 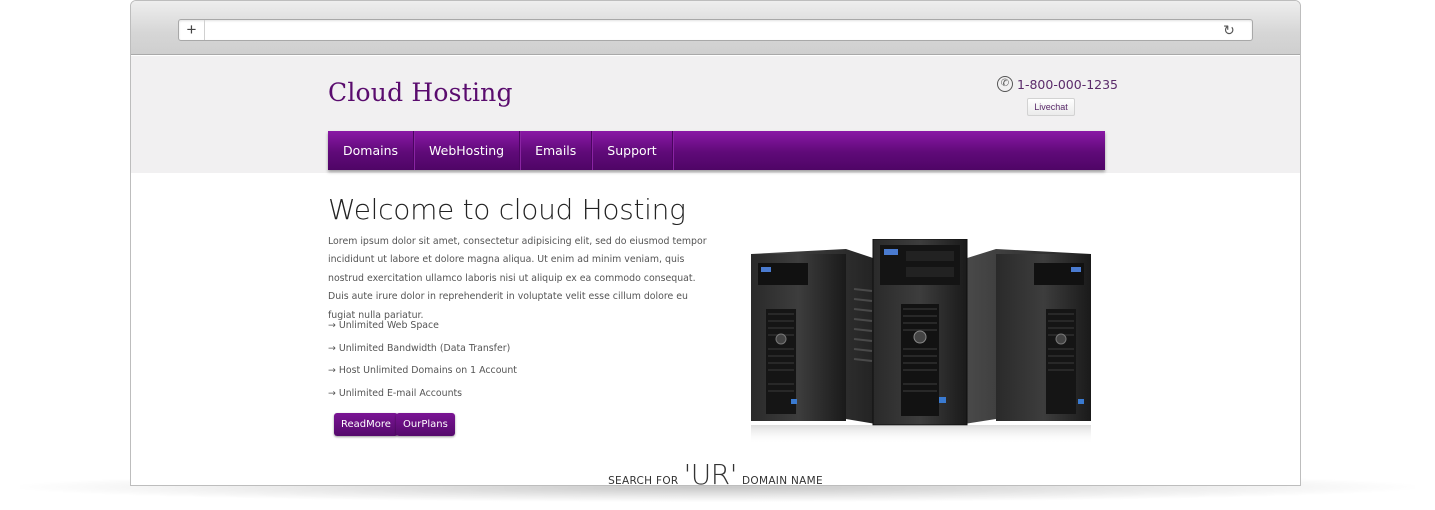 I want to click on site-logo: Cloud Hosting, so click(x=420, y=92).